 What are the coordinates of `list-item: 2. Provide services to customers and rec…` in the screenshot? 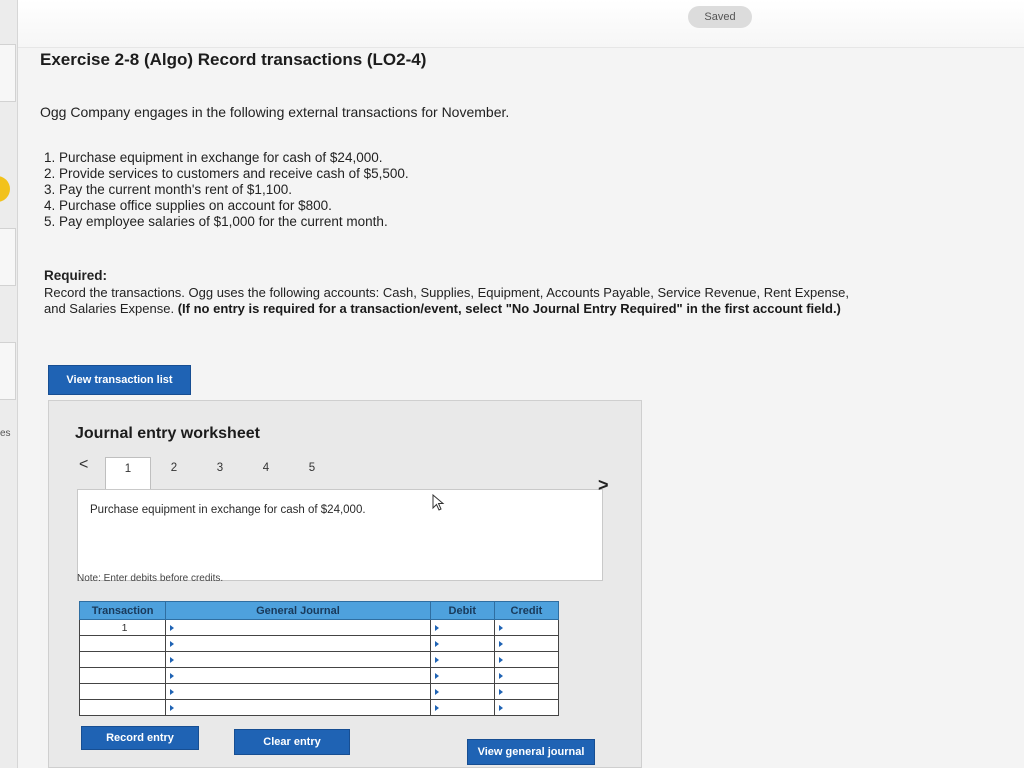 It's located at (226, 173).